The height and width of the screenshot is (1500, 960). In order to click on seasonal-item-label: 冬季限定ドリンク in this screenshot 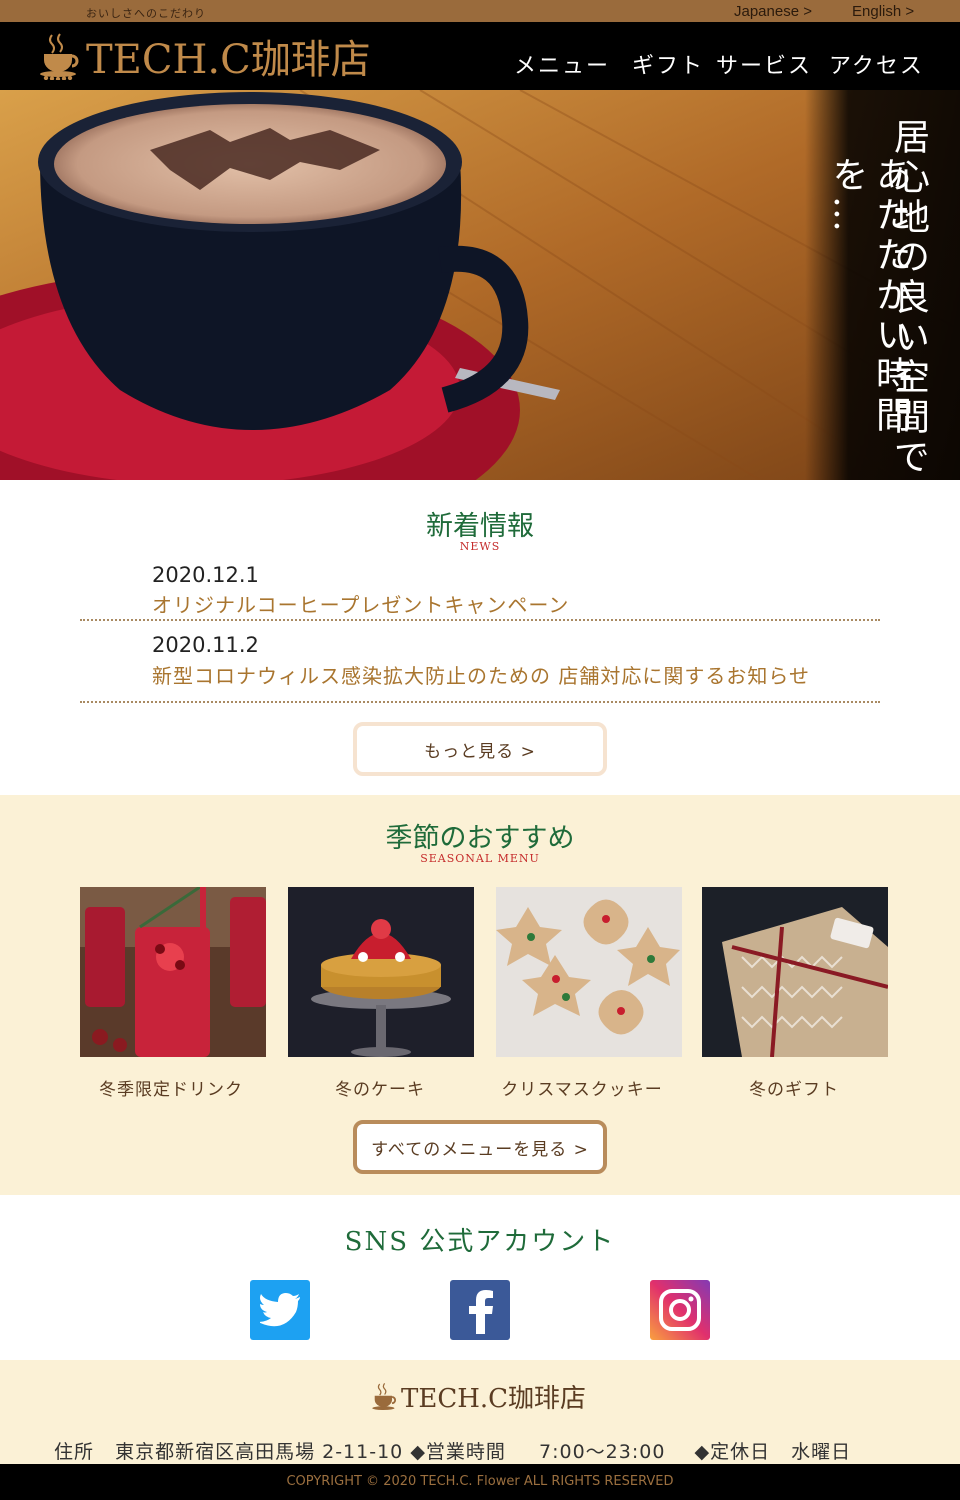, I will do `click(171, 1090)`.